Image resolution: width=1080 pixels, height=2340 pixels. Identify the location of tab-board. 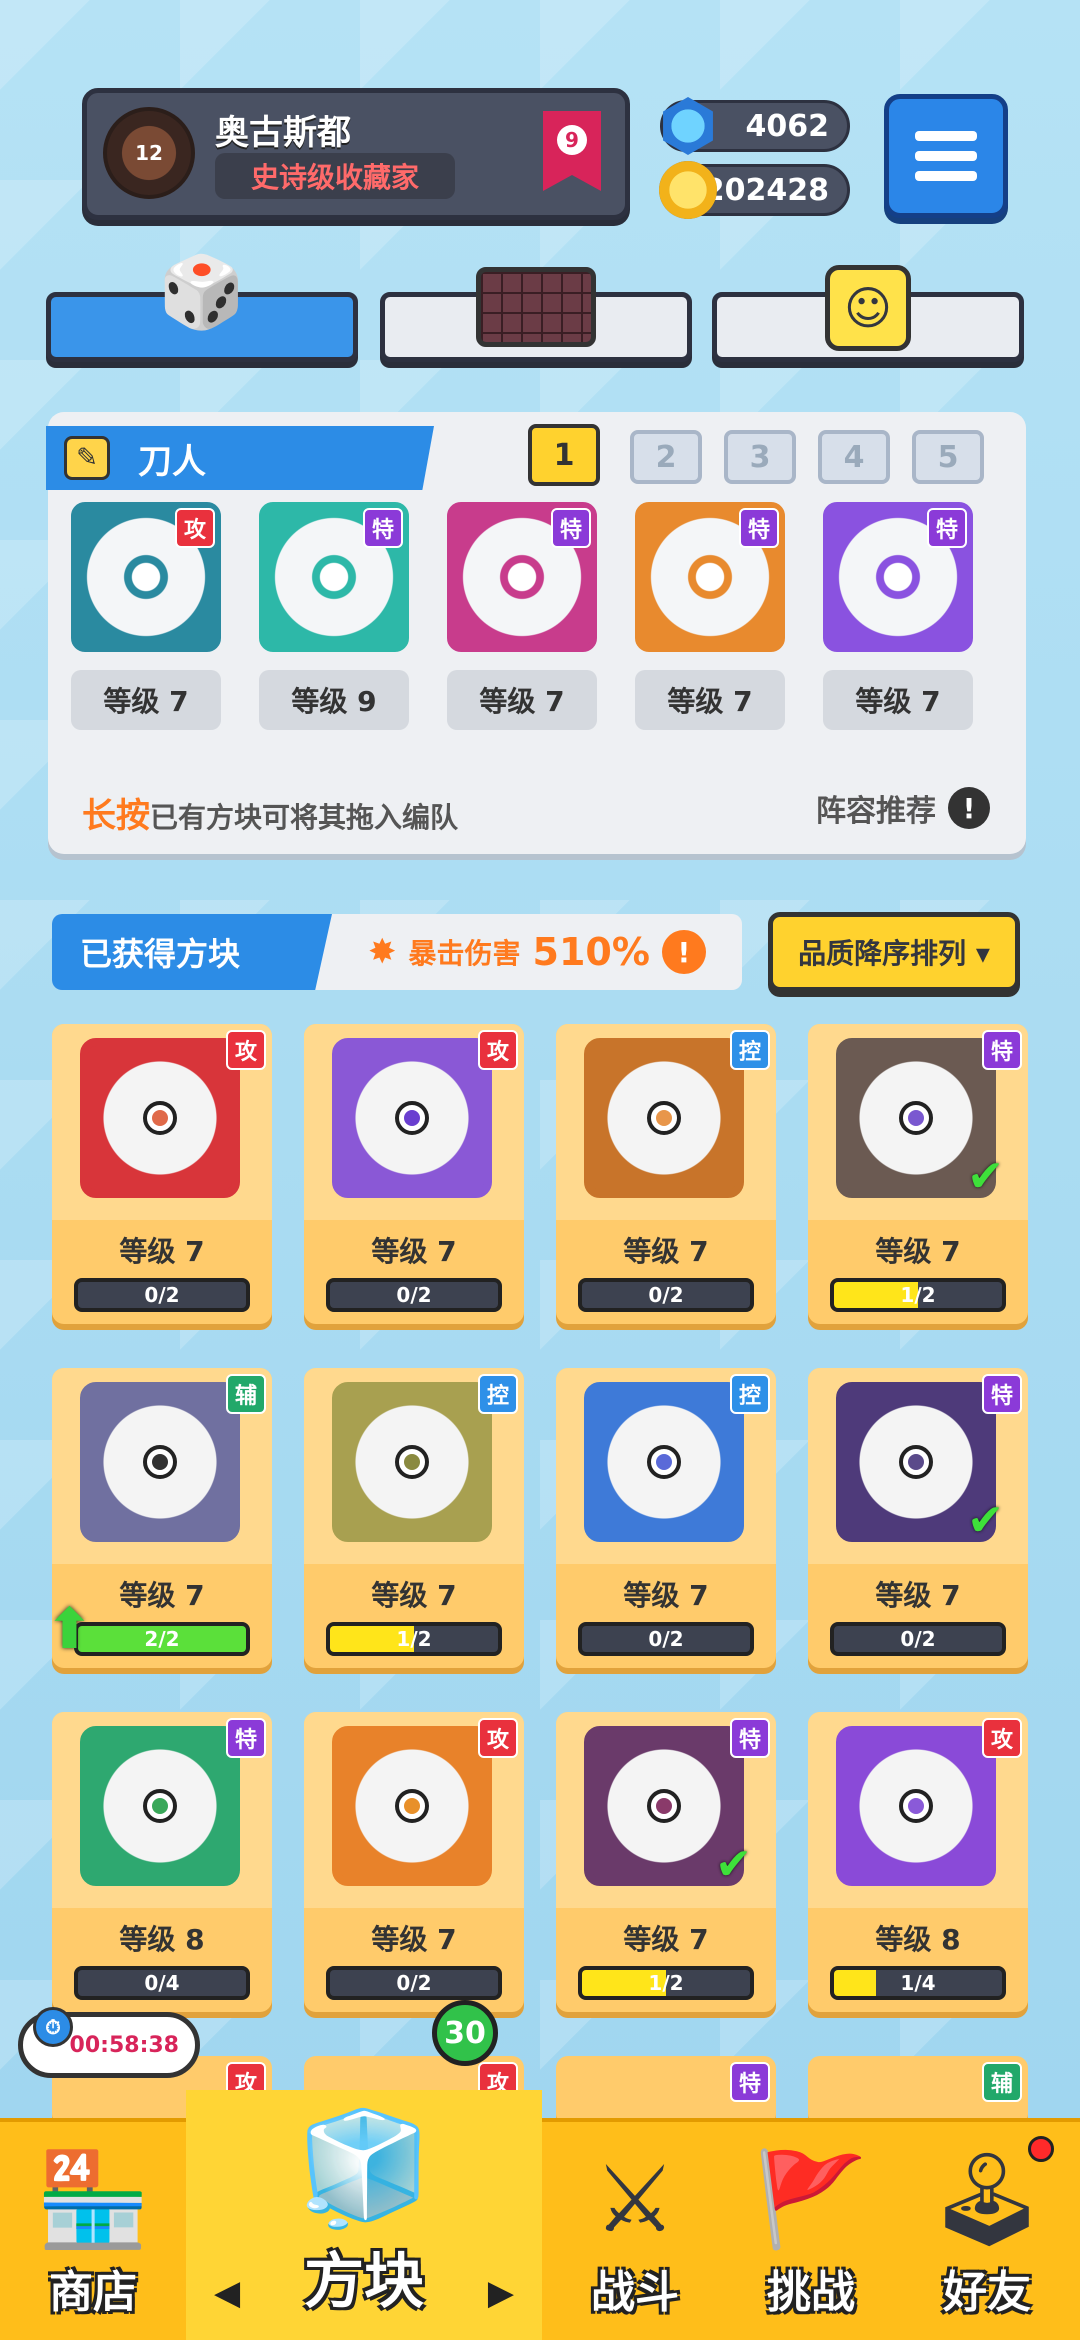
(536, 314).